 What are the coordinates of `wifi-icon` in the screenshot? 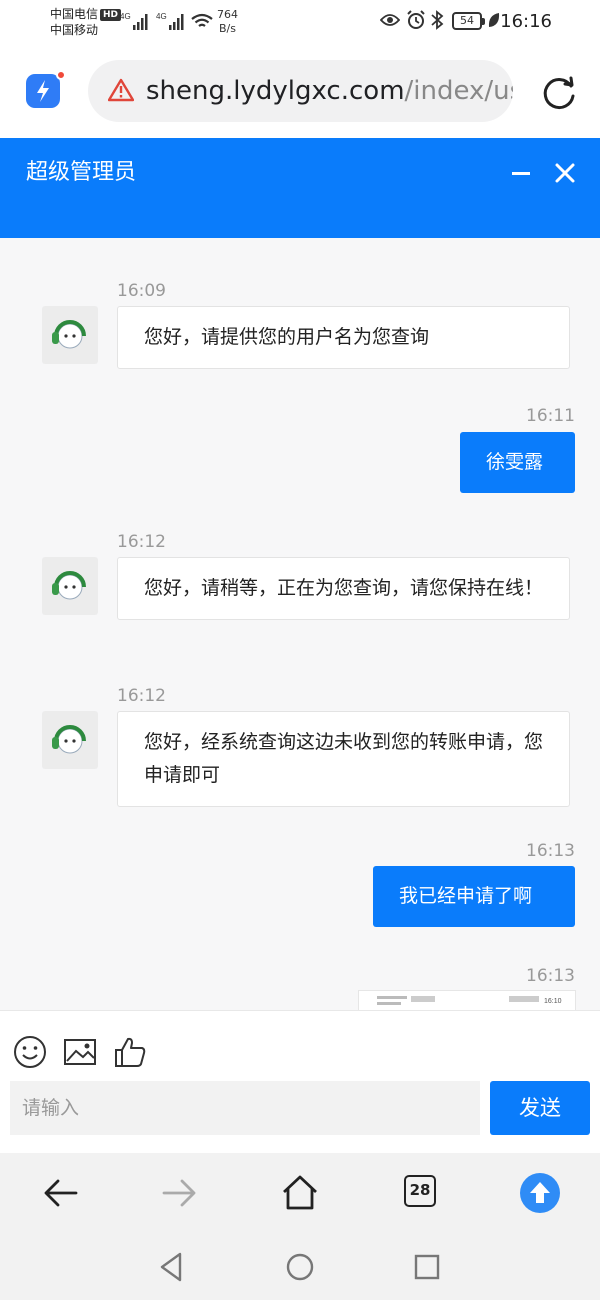 It's located at (202, 20).